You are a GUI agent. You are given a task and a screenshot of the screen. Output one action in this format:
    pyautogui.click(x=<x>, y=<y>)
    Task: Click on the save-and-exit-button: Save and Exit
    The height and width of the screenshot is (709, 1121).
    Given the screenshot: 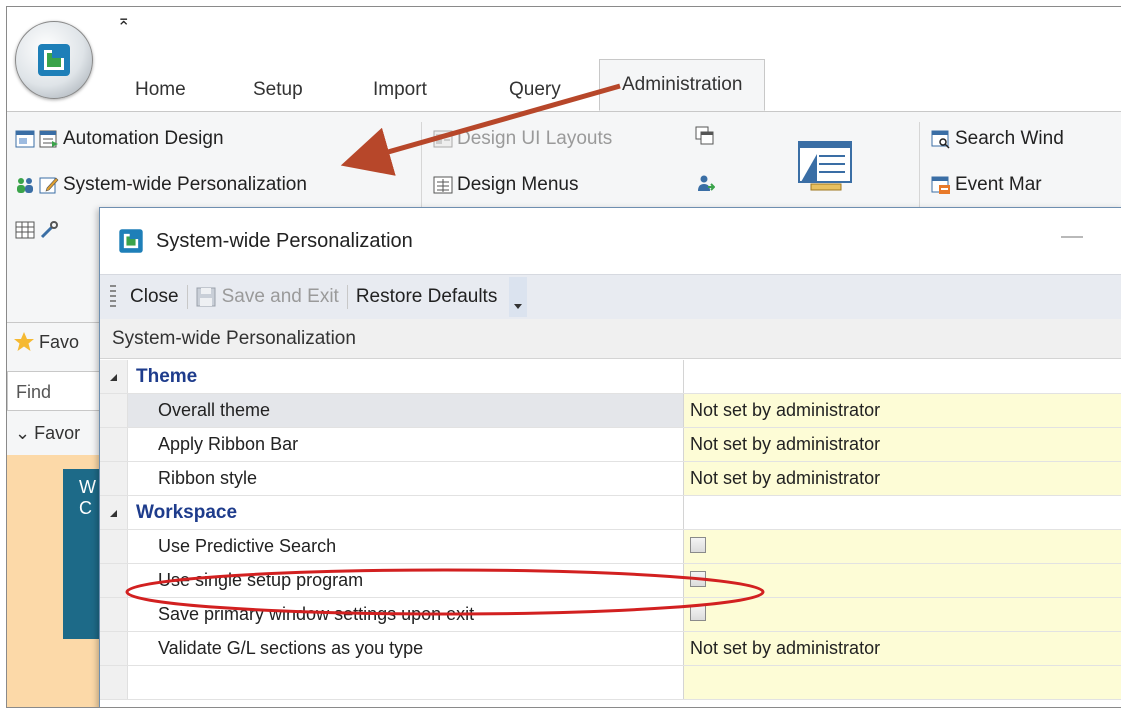 What is the action you would take?
    pyautogui.click(x=267, y=297)
    